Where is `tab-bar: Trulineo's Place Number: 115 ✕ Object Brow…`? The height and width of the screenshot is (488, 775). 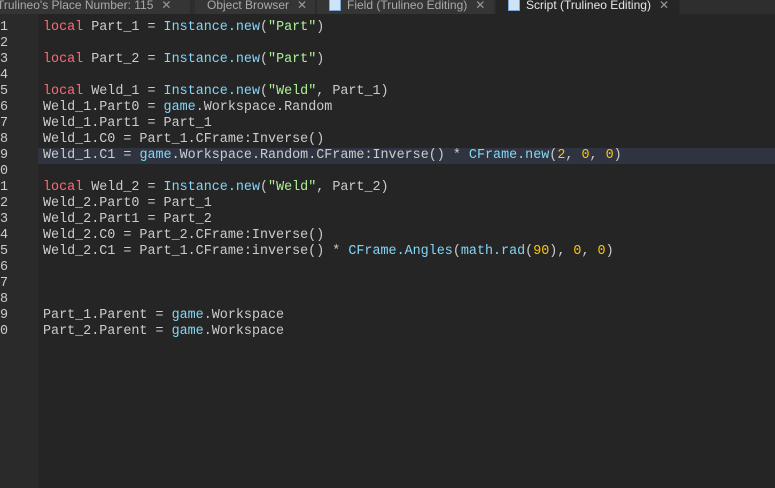 tab-bar: Trulineo's Place Number: 115 ✕ Object Brow… is located at coordinates (387, 7).